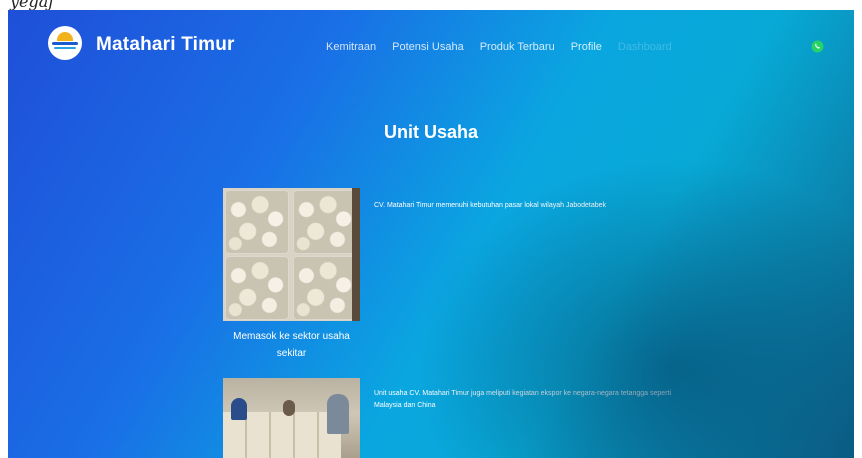 The width and height of the screenshot is (862, 458). I want to click on nav-link-potensi-usaha: Potensi Usaha, so click(428, 47).